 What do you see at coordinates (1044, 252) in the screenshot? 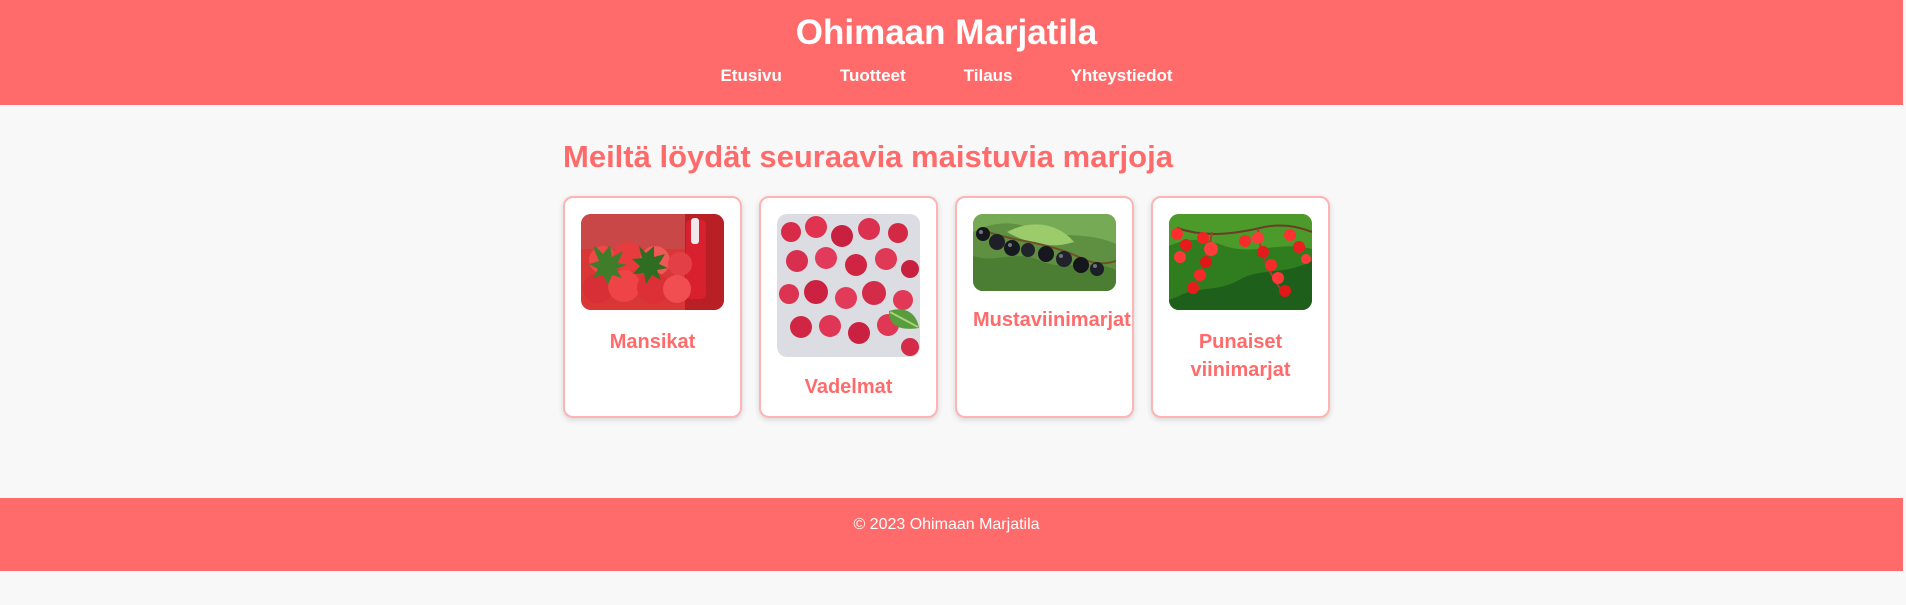
I see `blackcurrants-image` at bounding box center [1044, 252].